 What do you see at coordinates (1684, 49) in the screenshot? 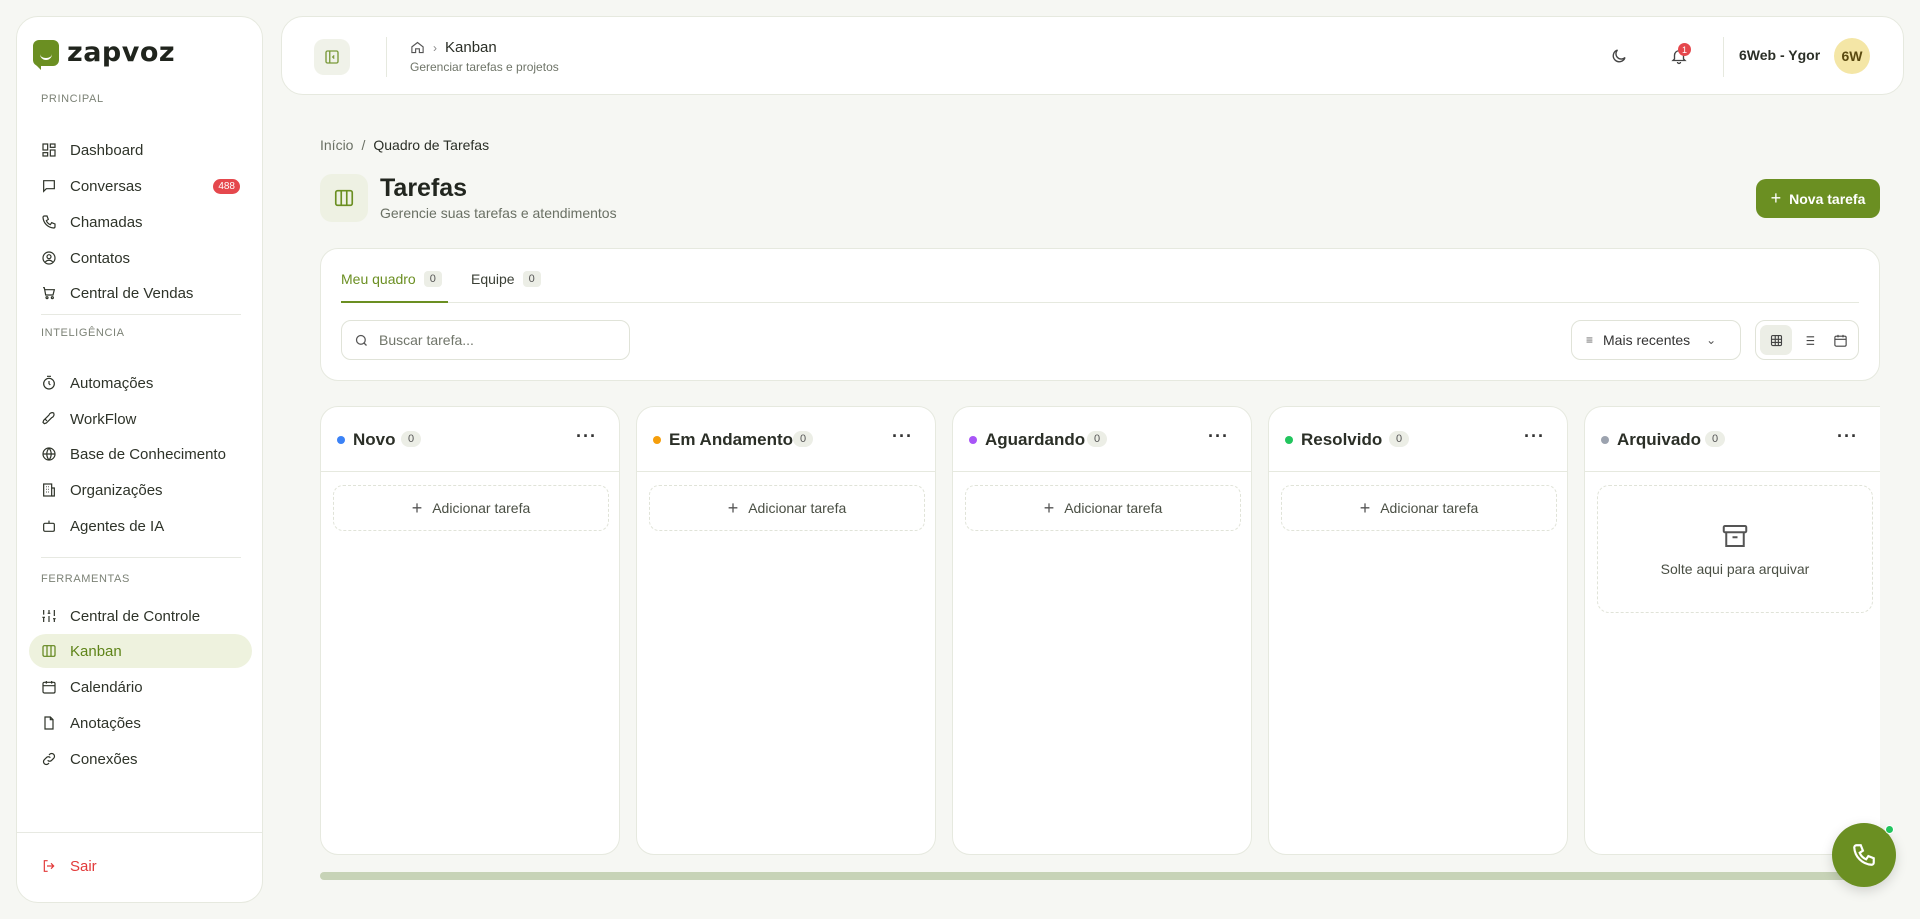
I see `notification-count-badge: 1` at bounding box center [1684, 49].